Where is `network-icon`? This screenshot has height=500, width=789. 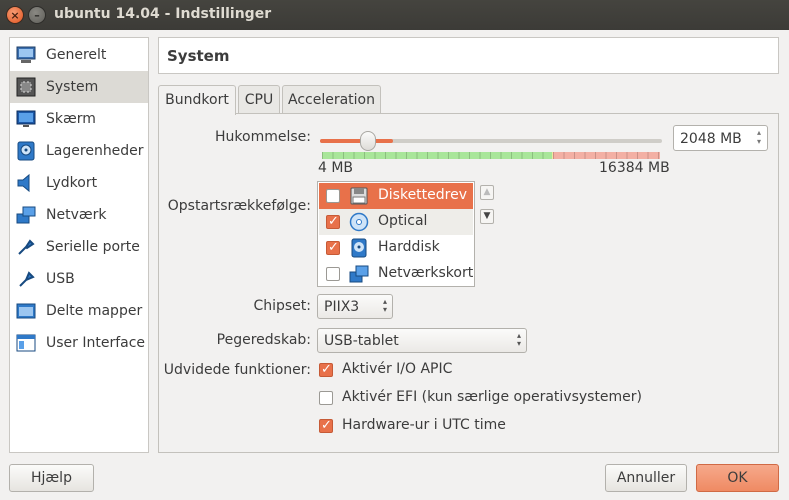 network-icon is located at coordinates (26, 215).